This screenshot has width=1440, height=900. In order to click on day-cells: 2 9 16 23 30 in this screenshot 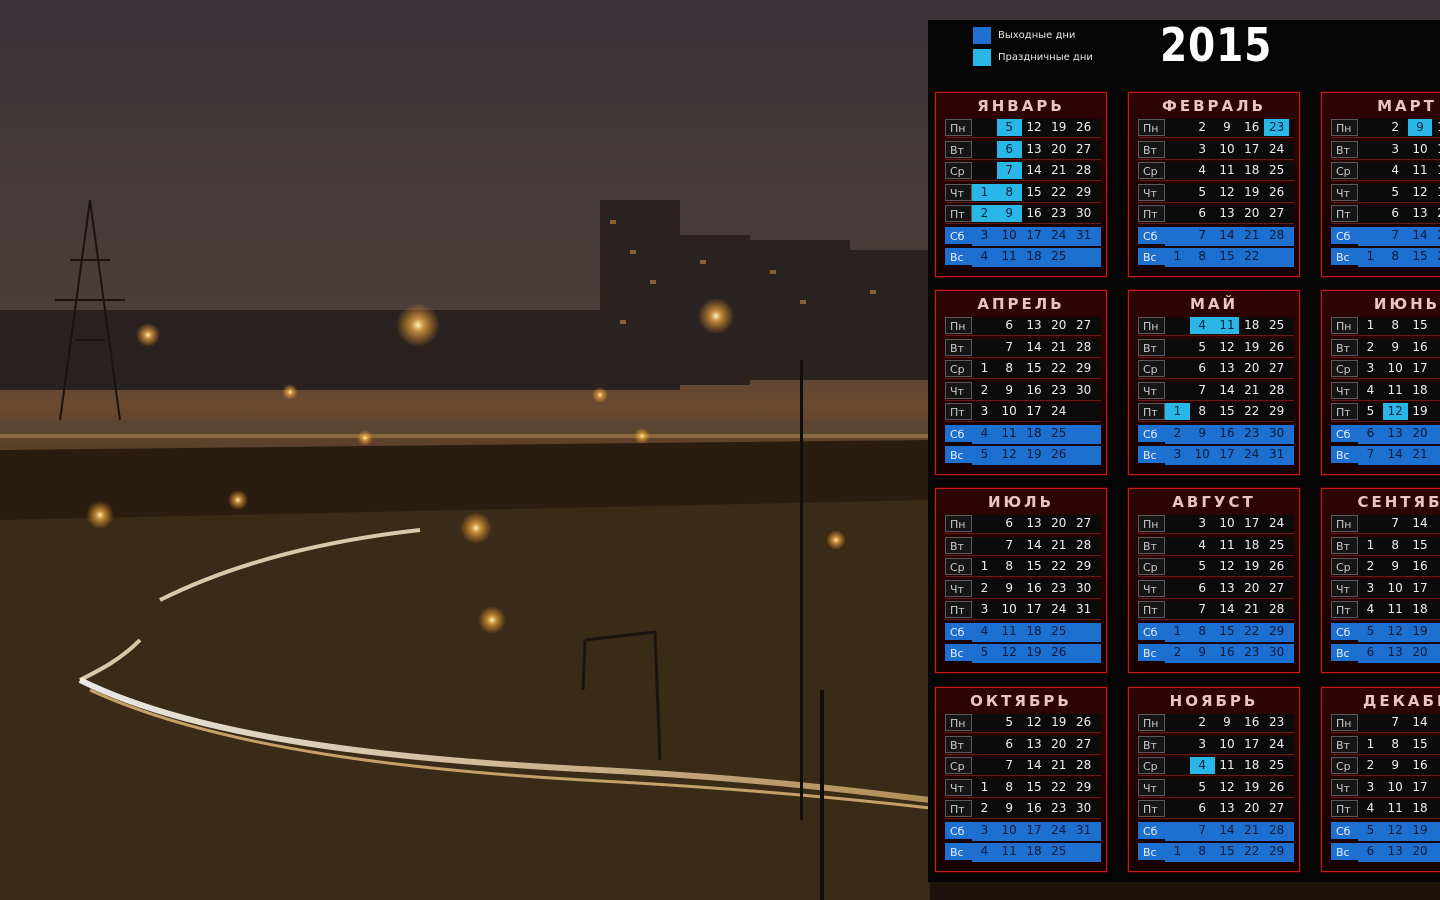, I will do `click(1036, 214)`.